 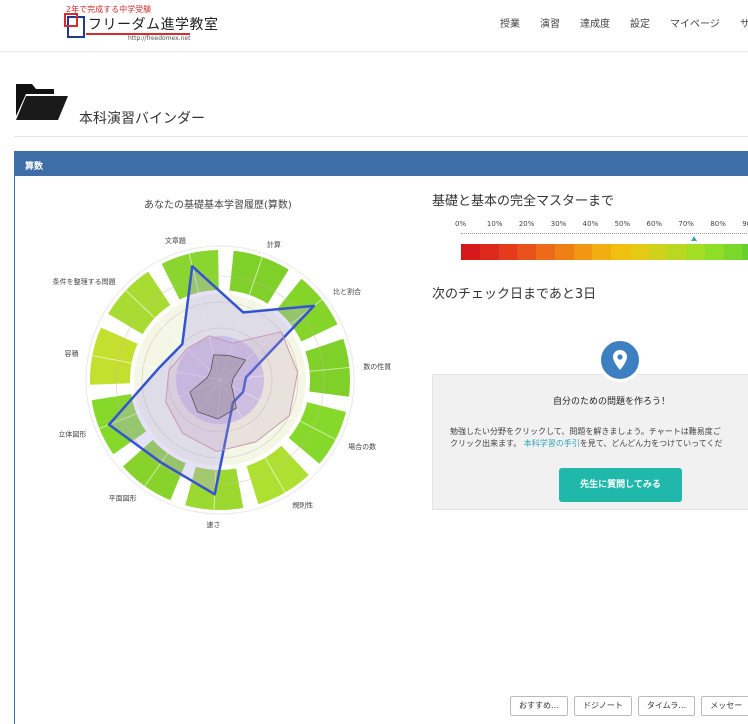 What do you see at coordinates (620, 360) in the screenshot?
I see `map-pin-icon` at bounding box center [620, 360].